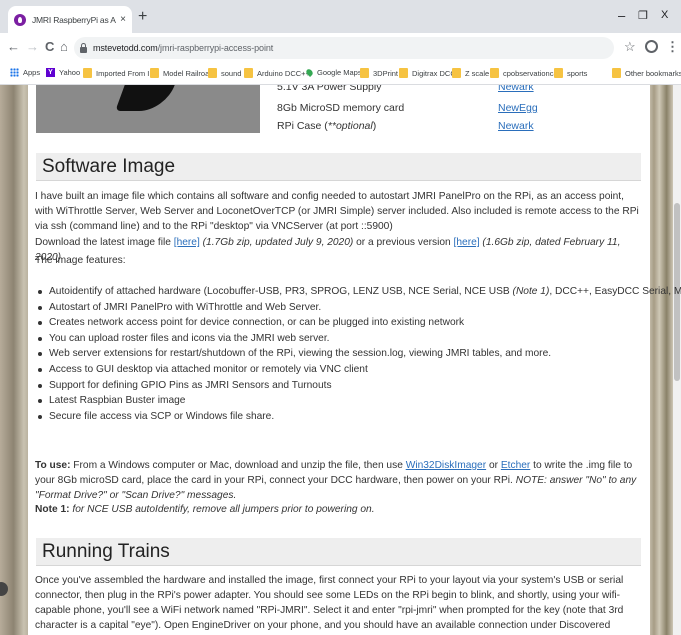  Describe the element at coordinates (50, 72) in the screenshot. I see `yahoo-icon: Y` at that location.